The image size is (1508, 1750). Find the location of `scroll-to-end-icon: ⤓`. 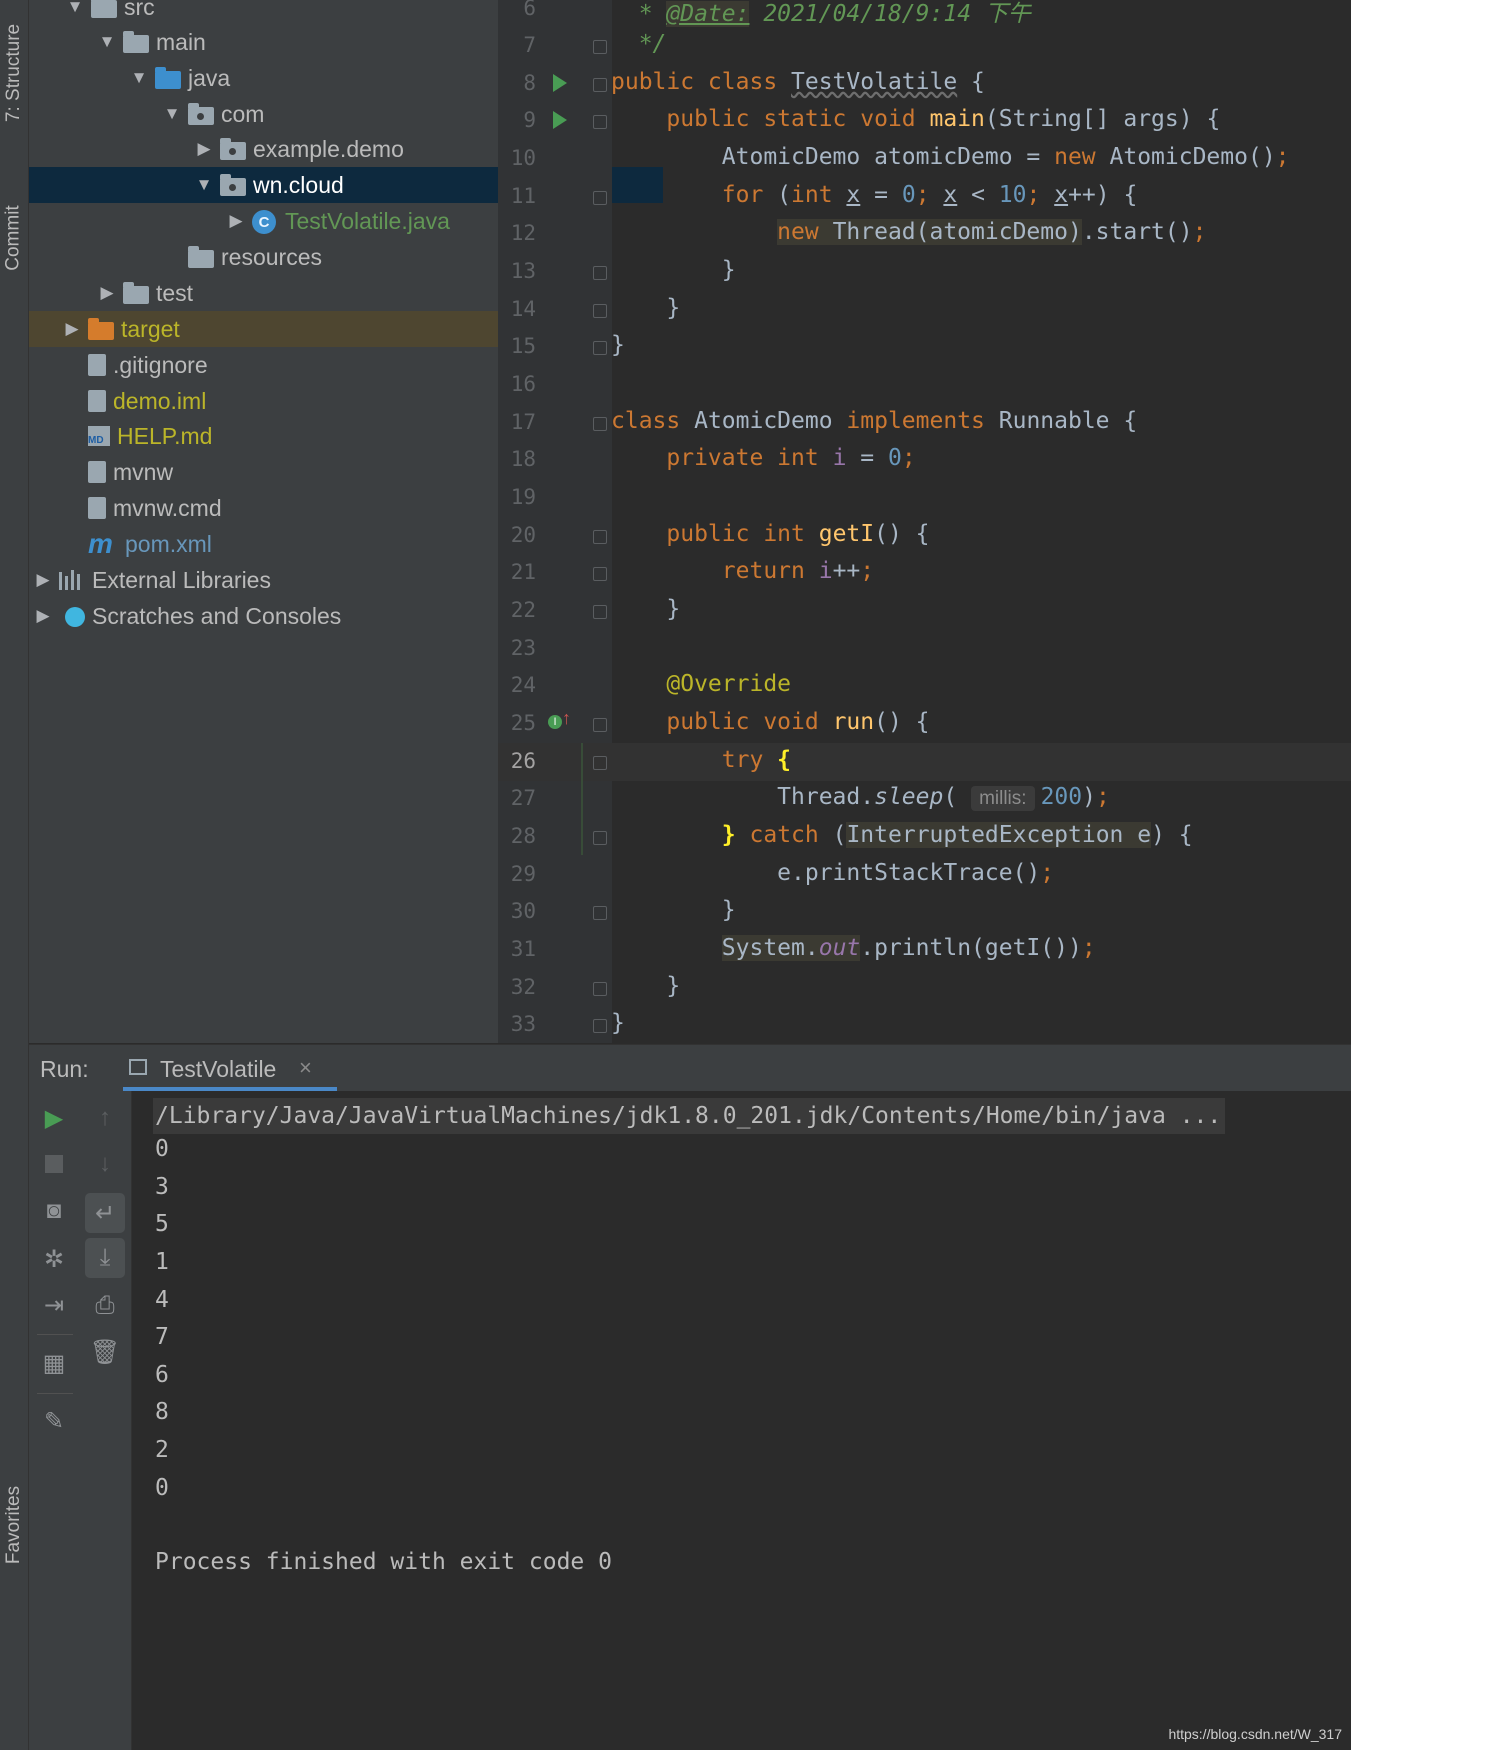

scroll-to-end-icon: ⤓ is located at coordinates (105, 1258).